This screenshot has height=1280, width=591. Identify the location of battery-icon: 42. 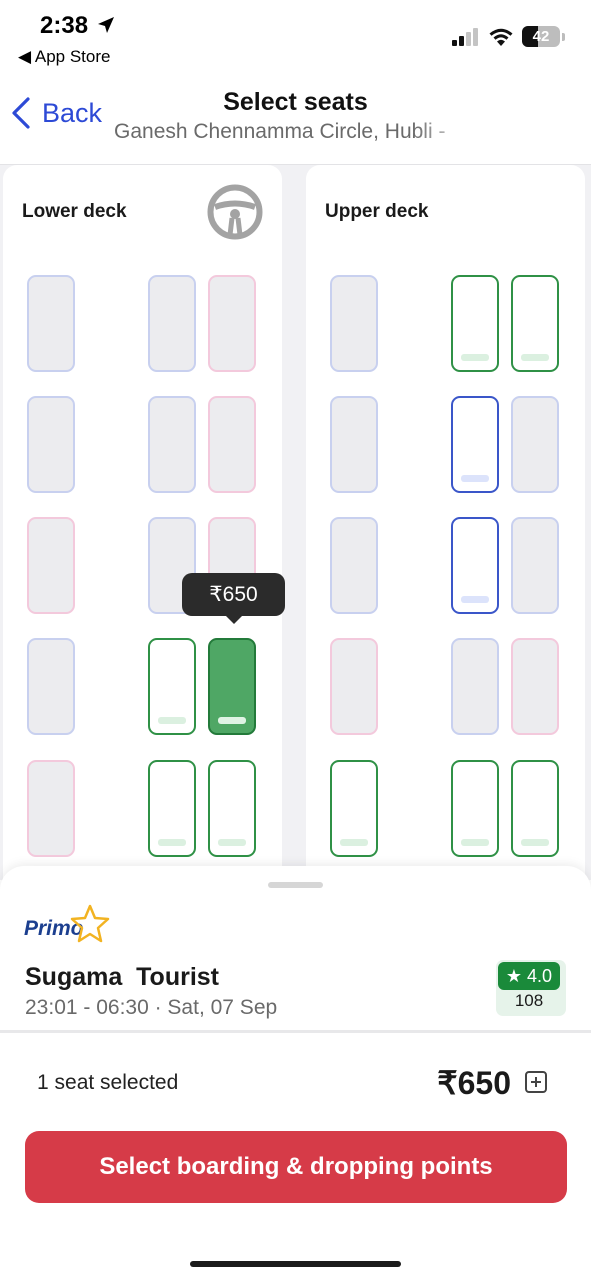
(541, 36).